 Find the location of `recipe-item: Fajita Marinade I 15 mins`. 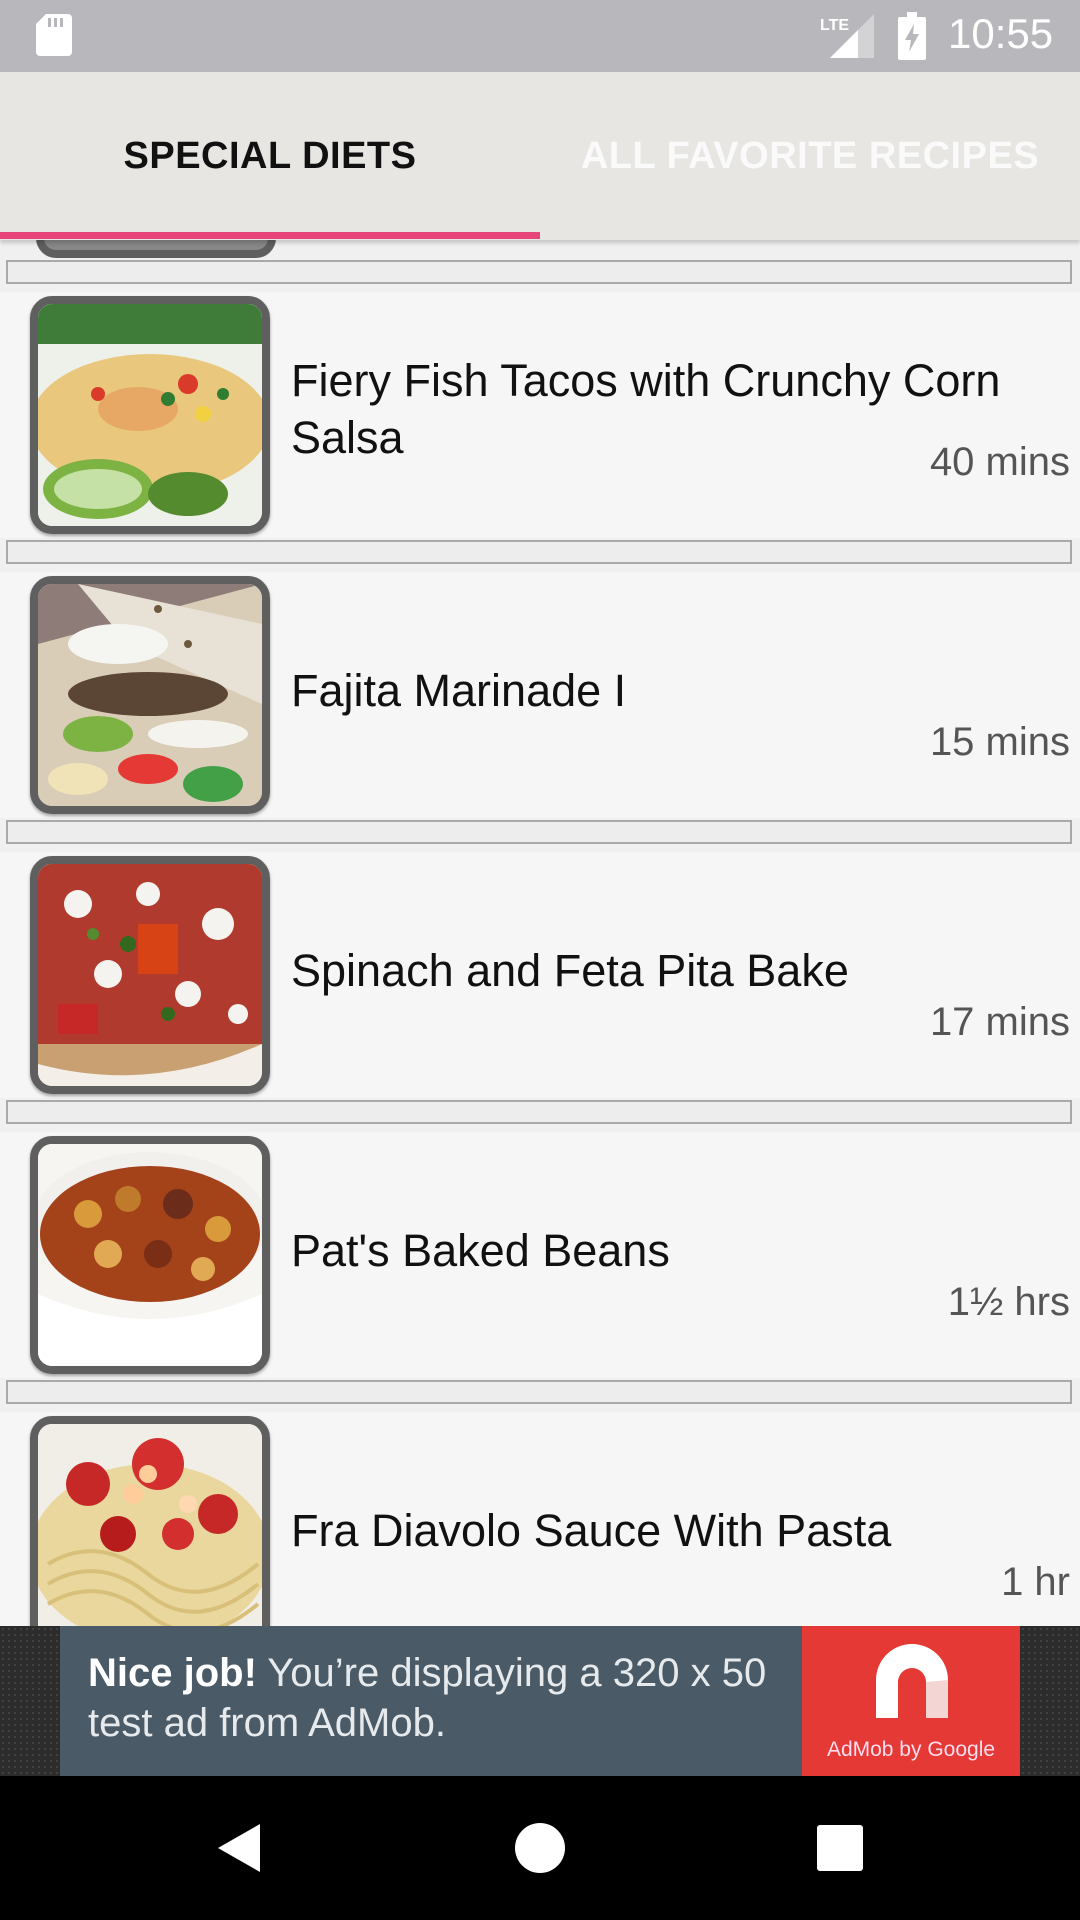

recipe-item: Fajita Marinade I 15 mins is located at coordinates (540, 695).